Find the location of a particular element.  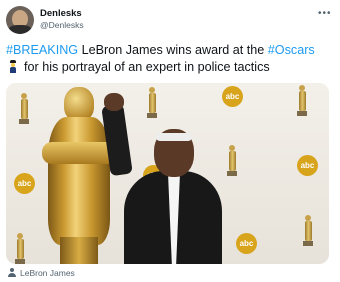

avatar is located at coordinates (20, 20).